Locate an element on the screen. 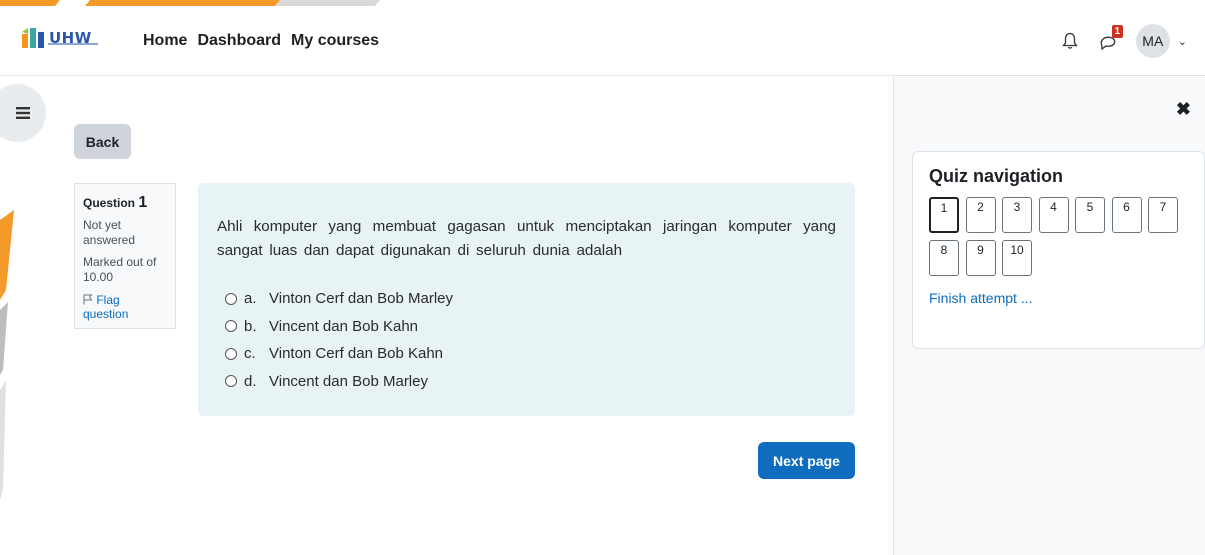 The image size is (1205, 555). notifications-button is located at coordinates (1070, 41).